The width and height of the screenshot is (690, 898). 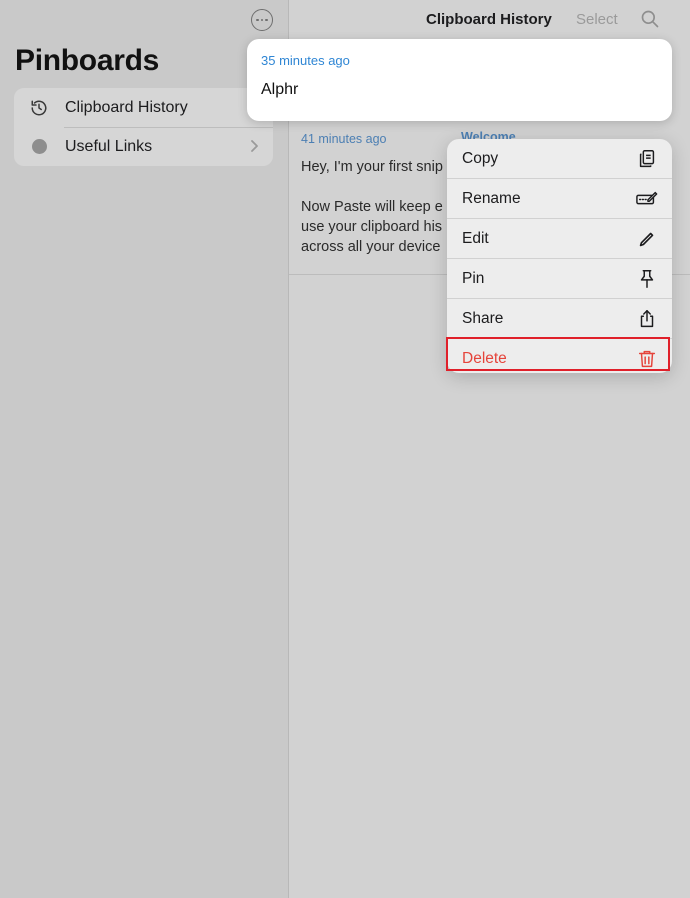 What do you see at coordinates (559, 239) in the screenshot?
I see `menu-item-edit: Edit` at bounding box center [559, 239].